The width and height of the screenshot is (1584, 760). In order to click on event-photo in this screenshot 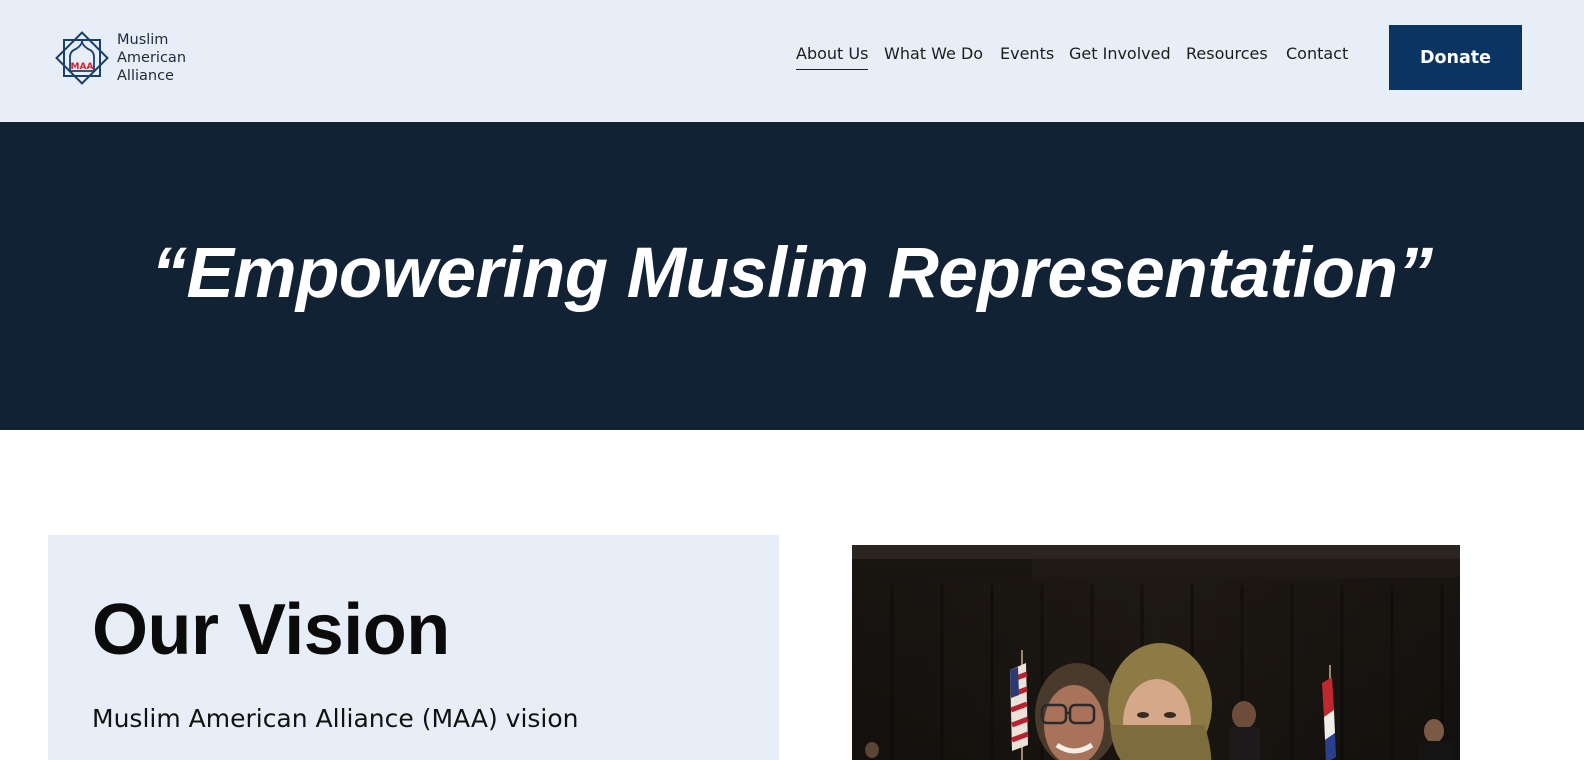, I will do `click(1156, 652)`.